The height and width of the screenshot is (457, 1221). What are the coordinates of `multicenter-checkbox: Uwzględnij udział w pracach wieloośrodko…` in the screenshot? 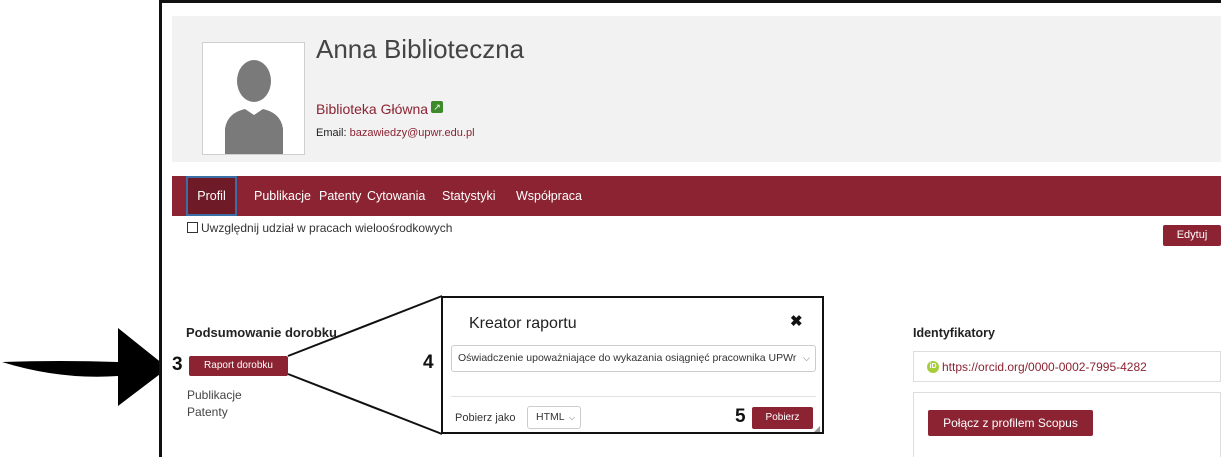 It's located at (319, 228).